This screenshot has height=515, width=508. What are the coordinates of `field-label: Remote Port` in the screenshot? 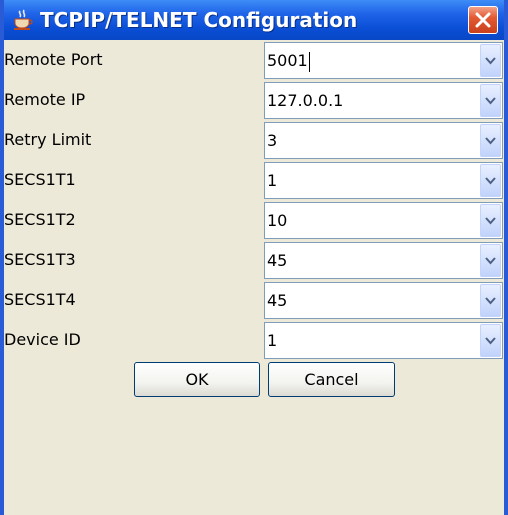 It's located at (53, 59).